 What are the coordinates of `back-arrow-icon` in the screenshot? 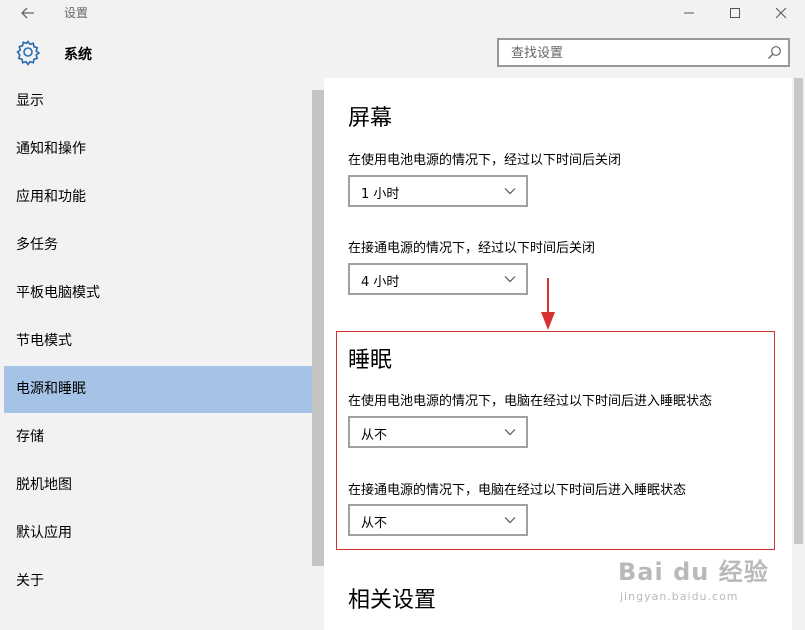 It's located at (27, 13).